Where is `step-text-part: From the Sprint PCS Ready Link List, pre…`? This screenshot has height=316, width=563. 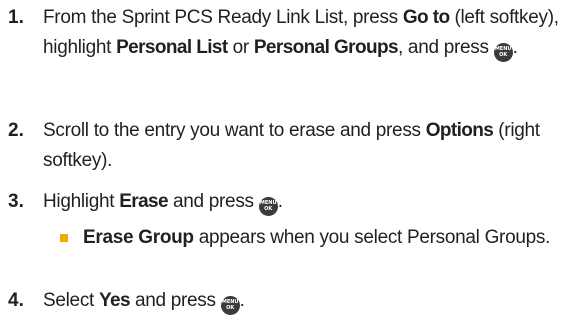
step-text-part: From the Sprint PCS Ready Link List, pre… is located at coordinates (223, 17).